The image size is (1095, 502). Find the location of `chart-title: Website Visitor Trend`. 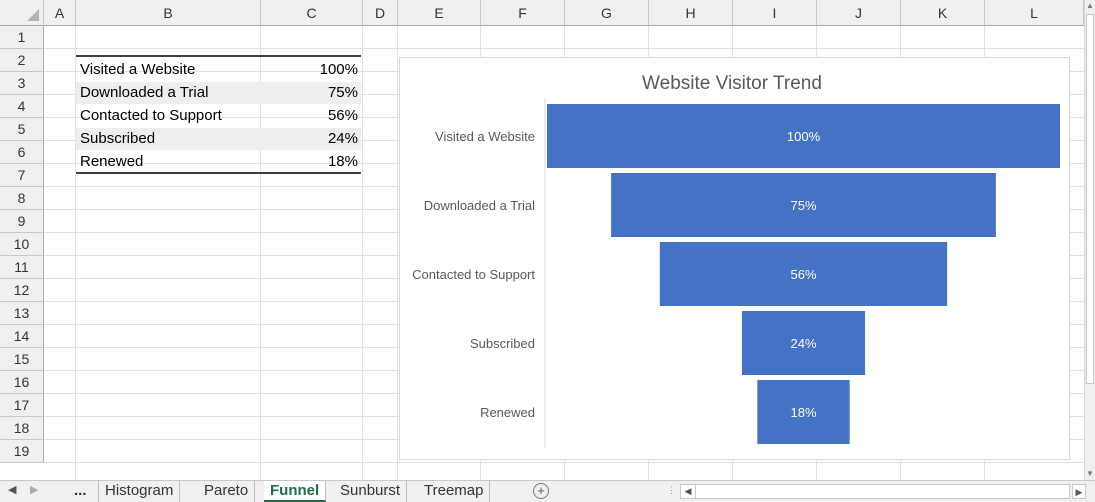

chart-title: Website Visitor Trend is located at coordinates (732, 83).